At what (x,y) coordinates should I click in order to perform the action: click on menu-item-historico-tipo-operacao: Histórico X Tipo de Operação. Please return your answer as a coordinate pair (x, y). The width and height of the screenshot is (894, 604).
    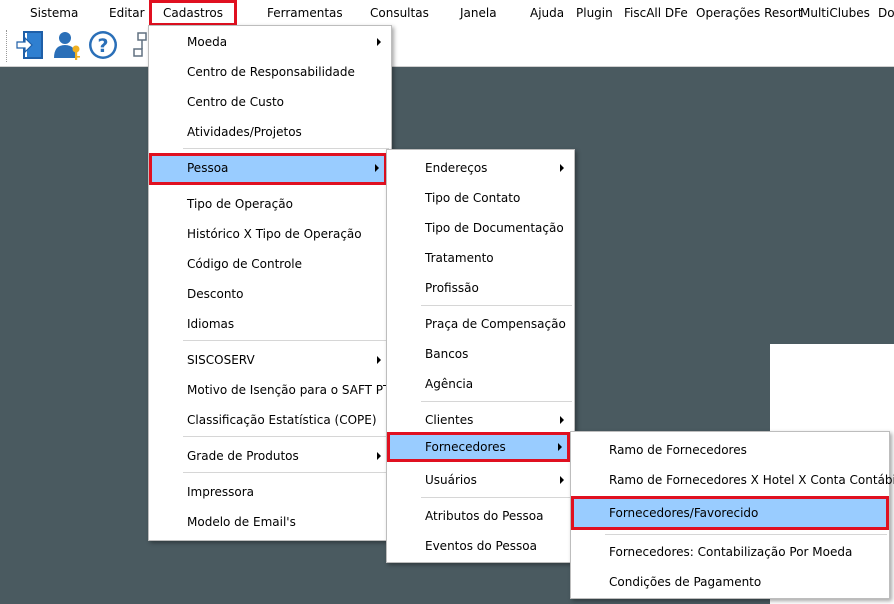
    Looking at the image, I should click on (270, 234).